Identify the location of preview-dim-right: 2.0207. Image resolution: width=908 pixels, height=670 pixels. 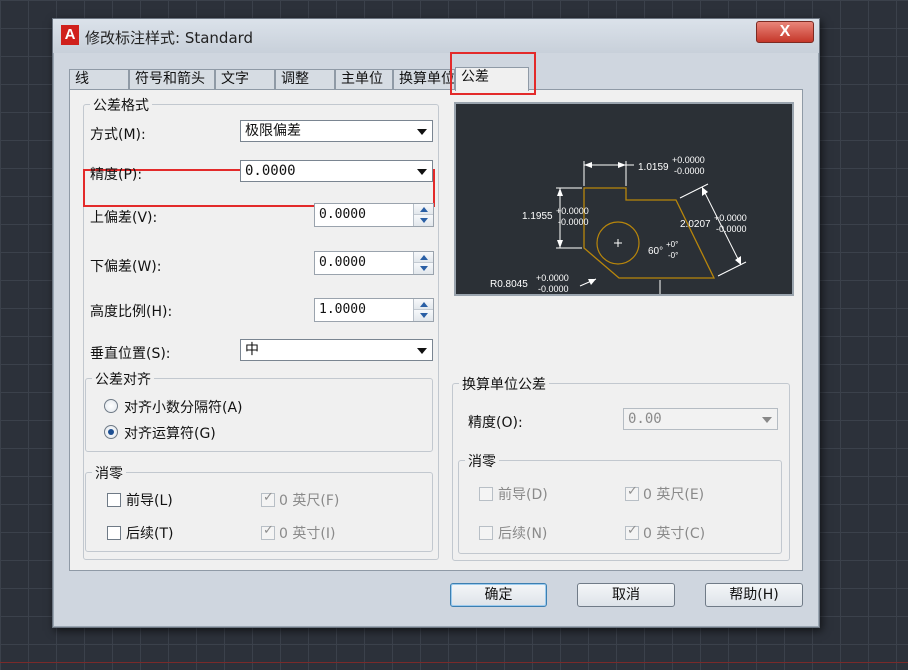
(695, 224).